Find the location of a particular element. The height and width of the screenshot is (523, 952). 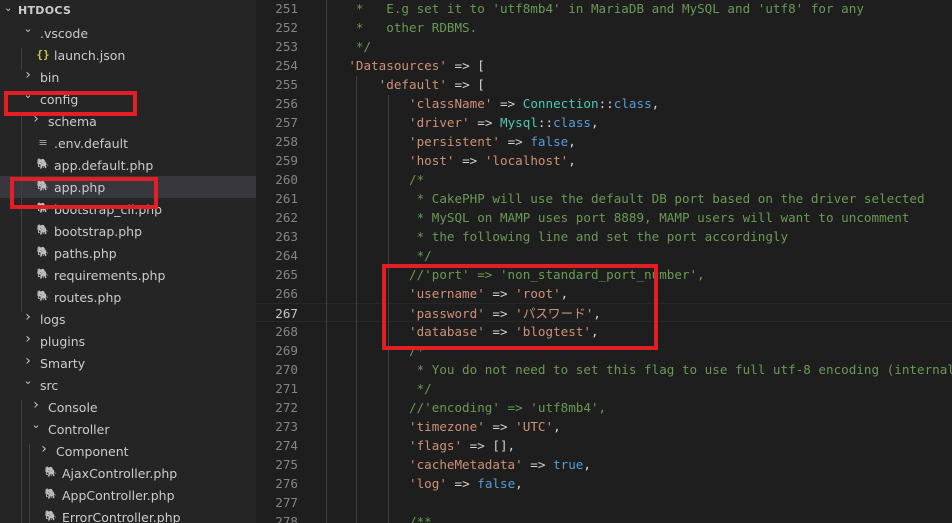

code-line: 276 'log' => false, is located at coordinates (604, 483).